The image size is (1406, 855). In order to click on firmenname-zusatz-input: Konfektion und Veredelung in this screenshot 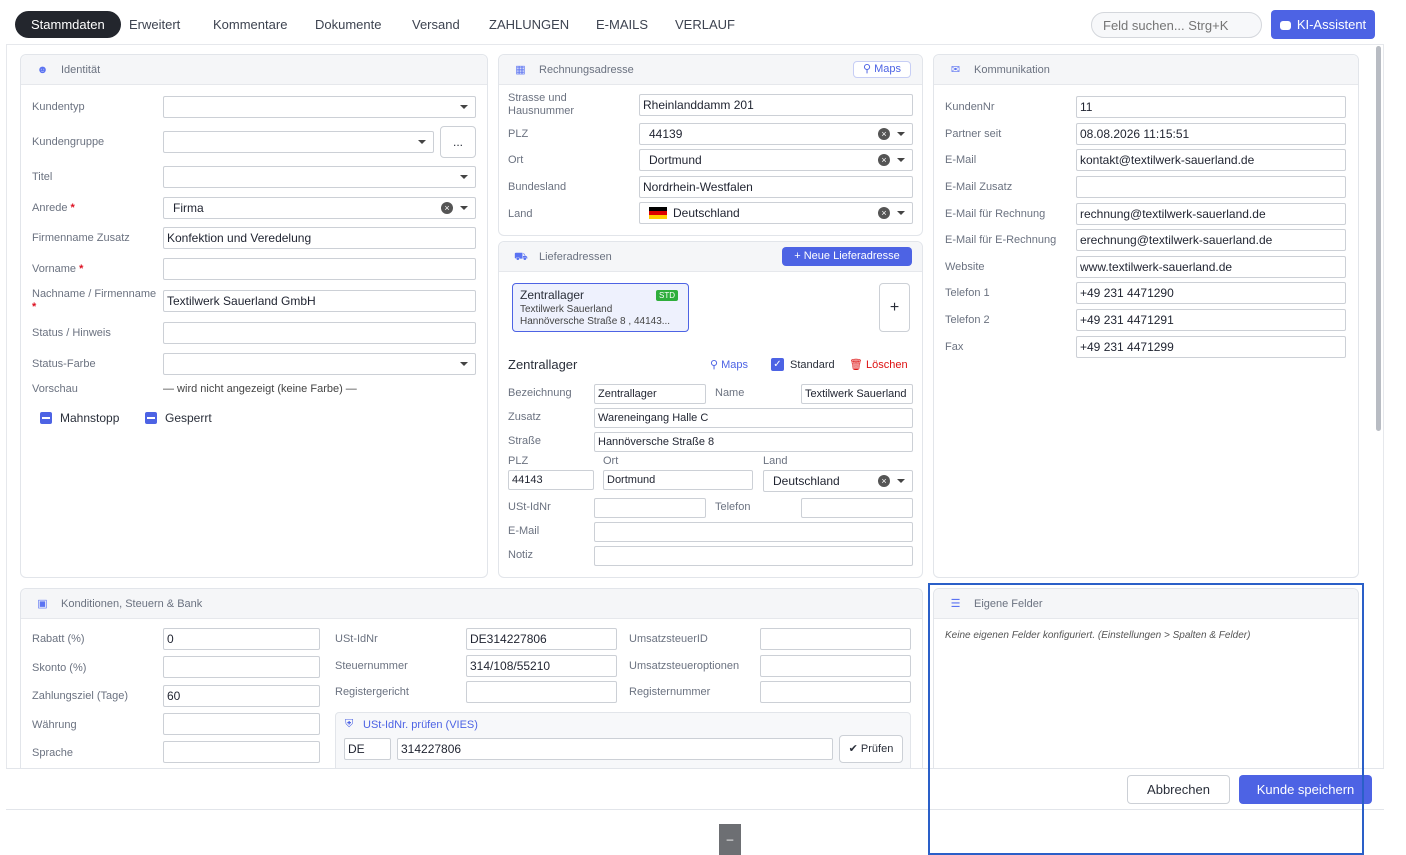, I will do `click(319, 238)`.